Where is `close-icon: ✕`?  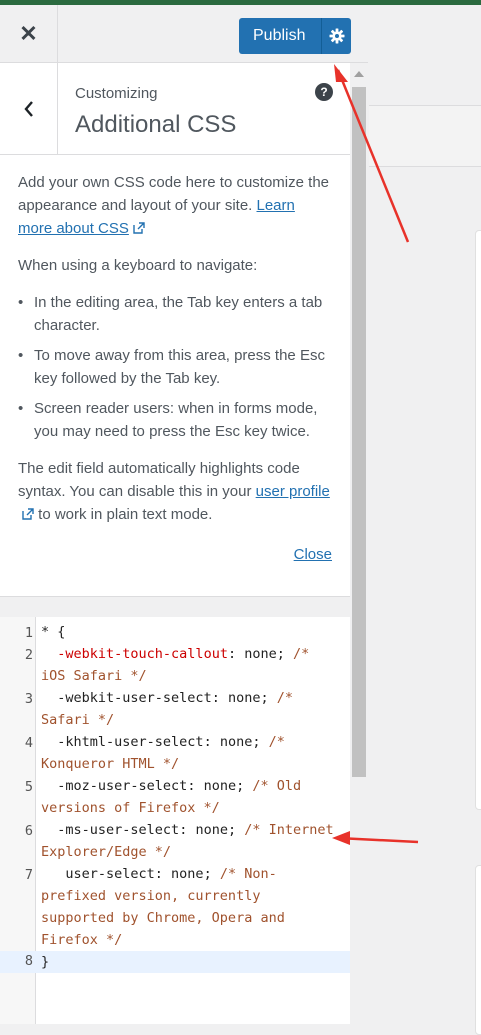 close-icon: ✕ is located at coordinates (28, 33).